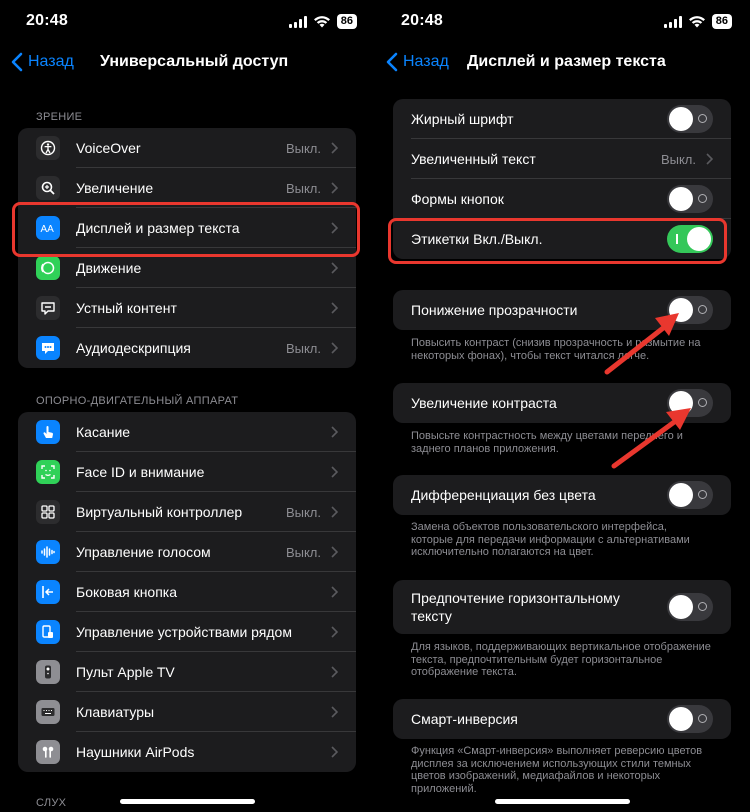 This screenshot has width=750, height=812. Describe the element at coordinates (690, 495) in the screenshot. I see `differentiate-toggle` at that location.